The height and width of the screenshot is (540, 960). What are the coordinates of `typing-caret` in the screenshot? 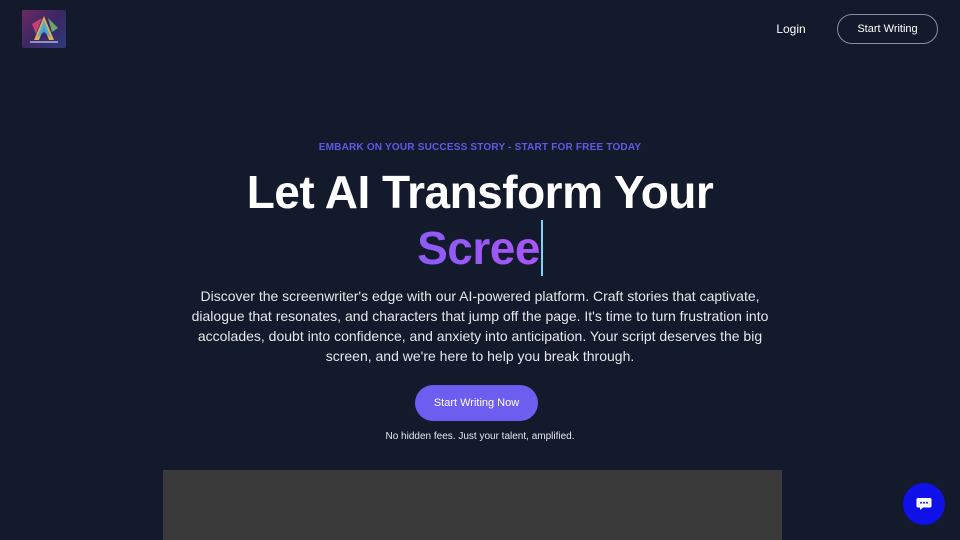 It's located at (541, 248).